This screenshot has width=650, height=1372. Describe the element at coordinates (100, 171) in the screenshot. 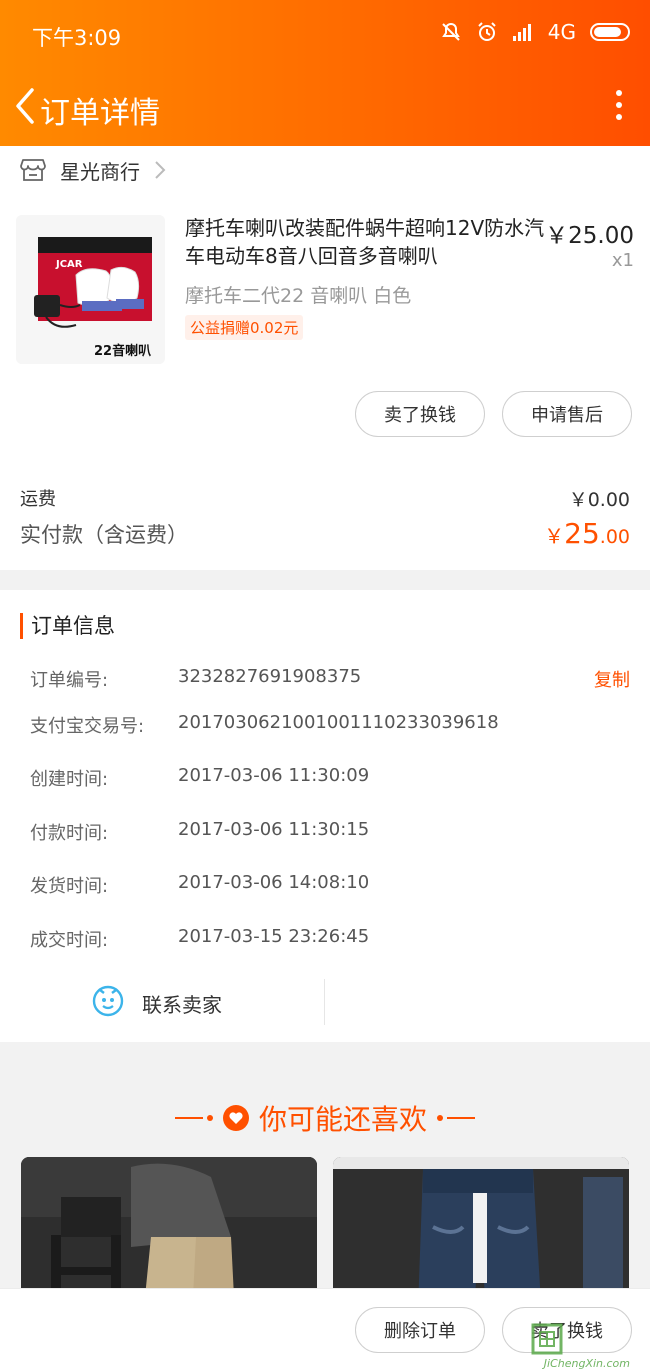

I see `shop-name: 星光商行` at that location.